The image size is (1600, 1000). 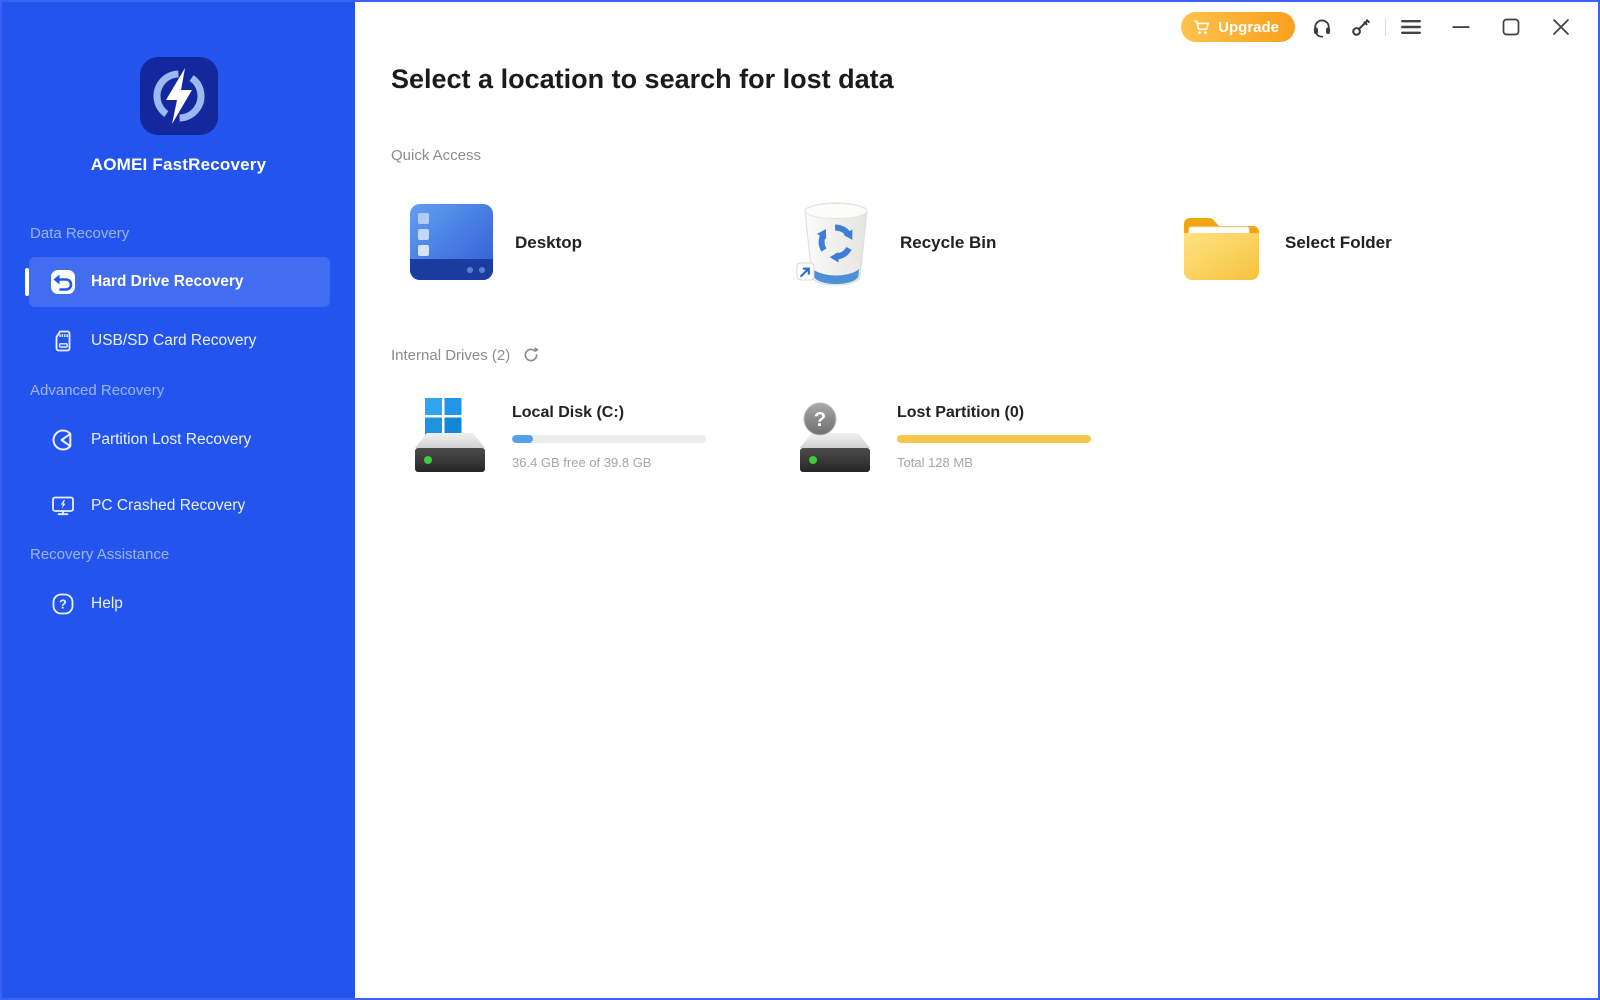 I want to click on sidebar-item-label: Hard Drive Recovery, so click(x=167, y=281).